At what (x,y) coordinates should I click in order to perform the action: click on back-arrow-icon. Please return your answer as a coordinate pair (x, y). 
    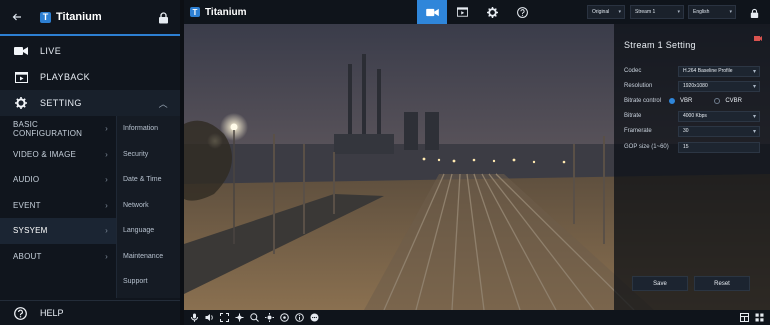
    Looking at the image, I should click on (17, 17).